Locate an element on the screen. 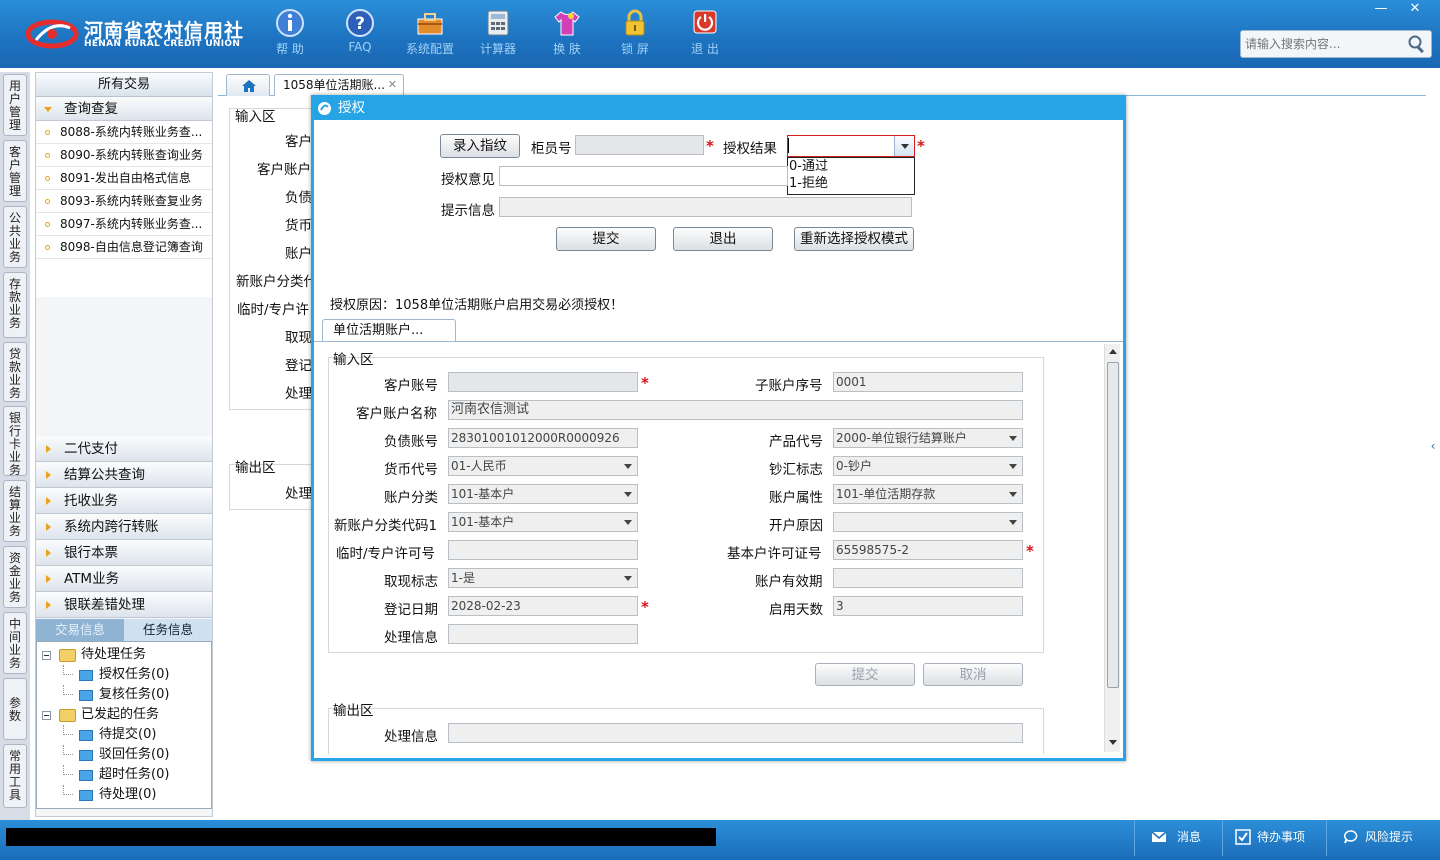 This screenshot has height=860, width=1440. close-window-button: ✕ is located at coordinates (1415, 10).